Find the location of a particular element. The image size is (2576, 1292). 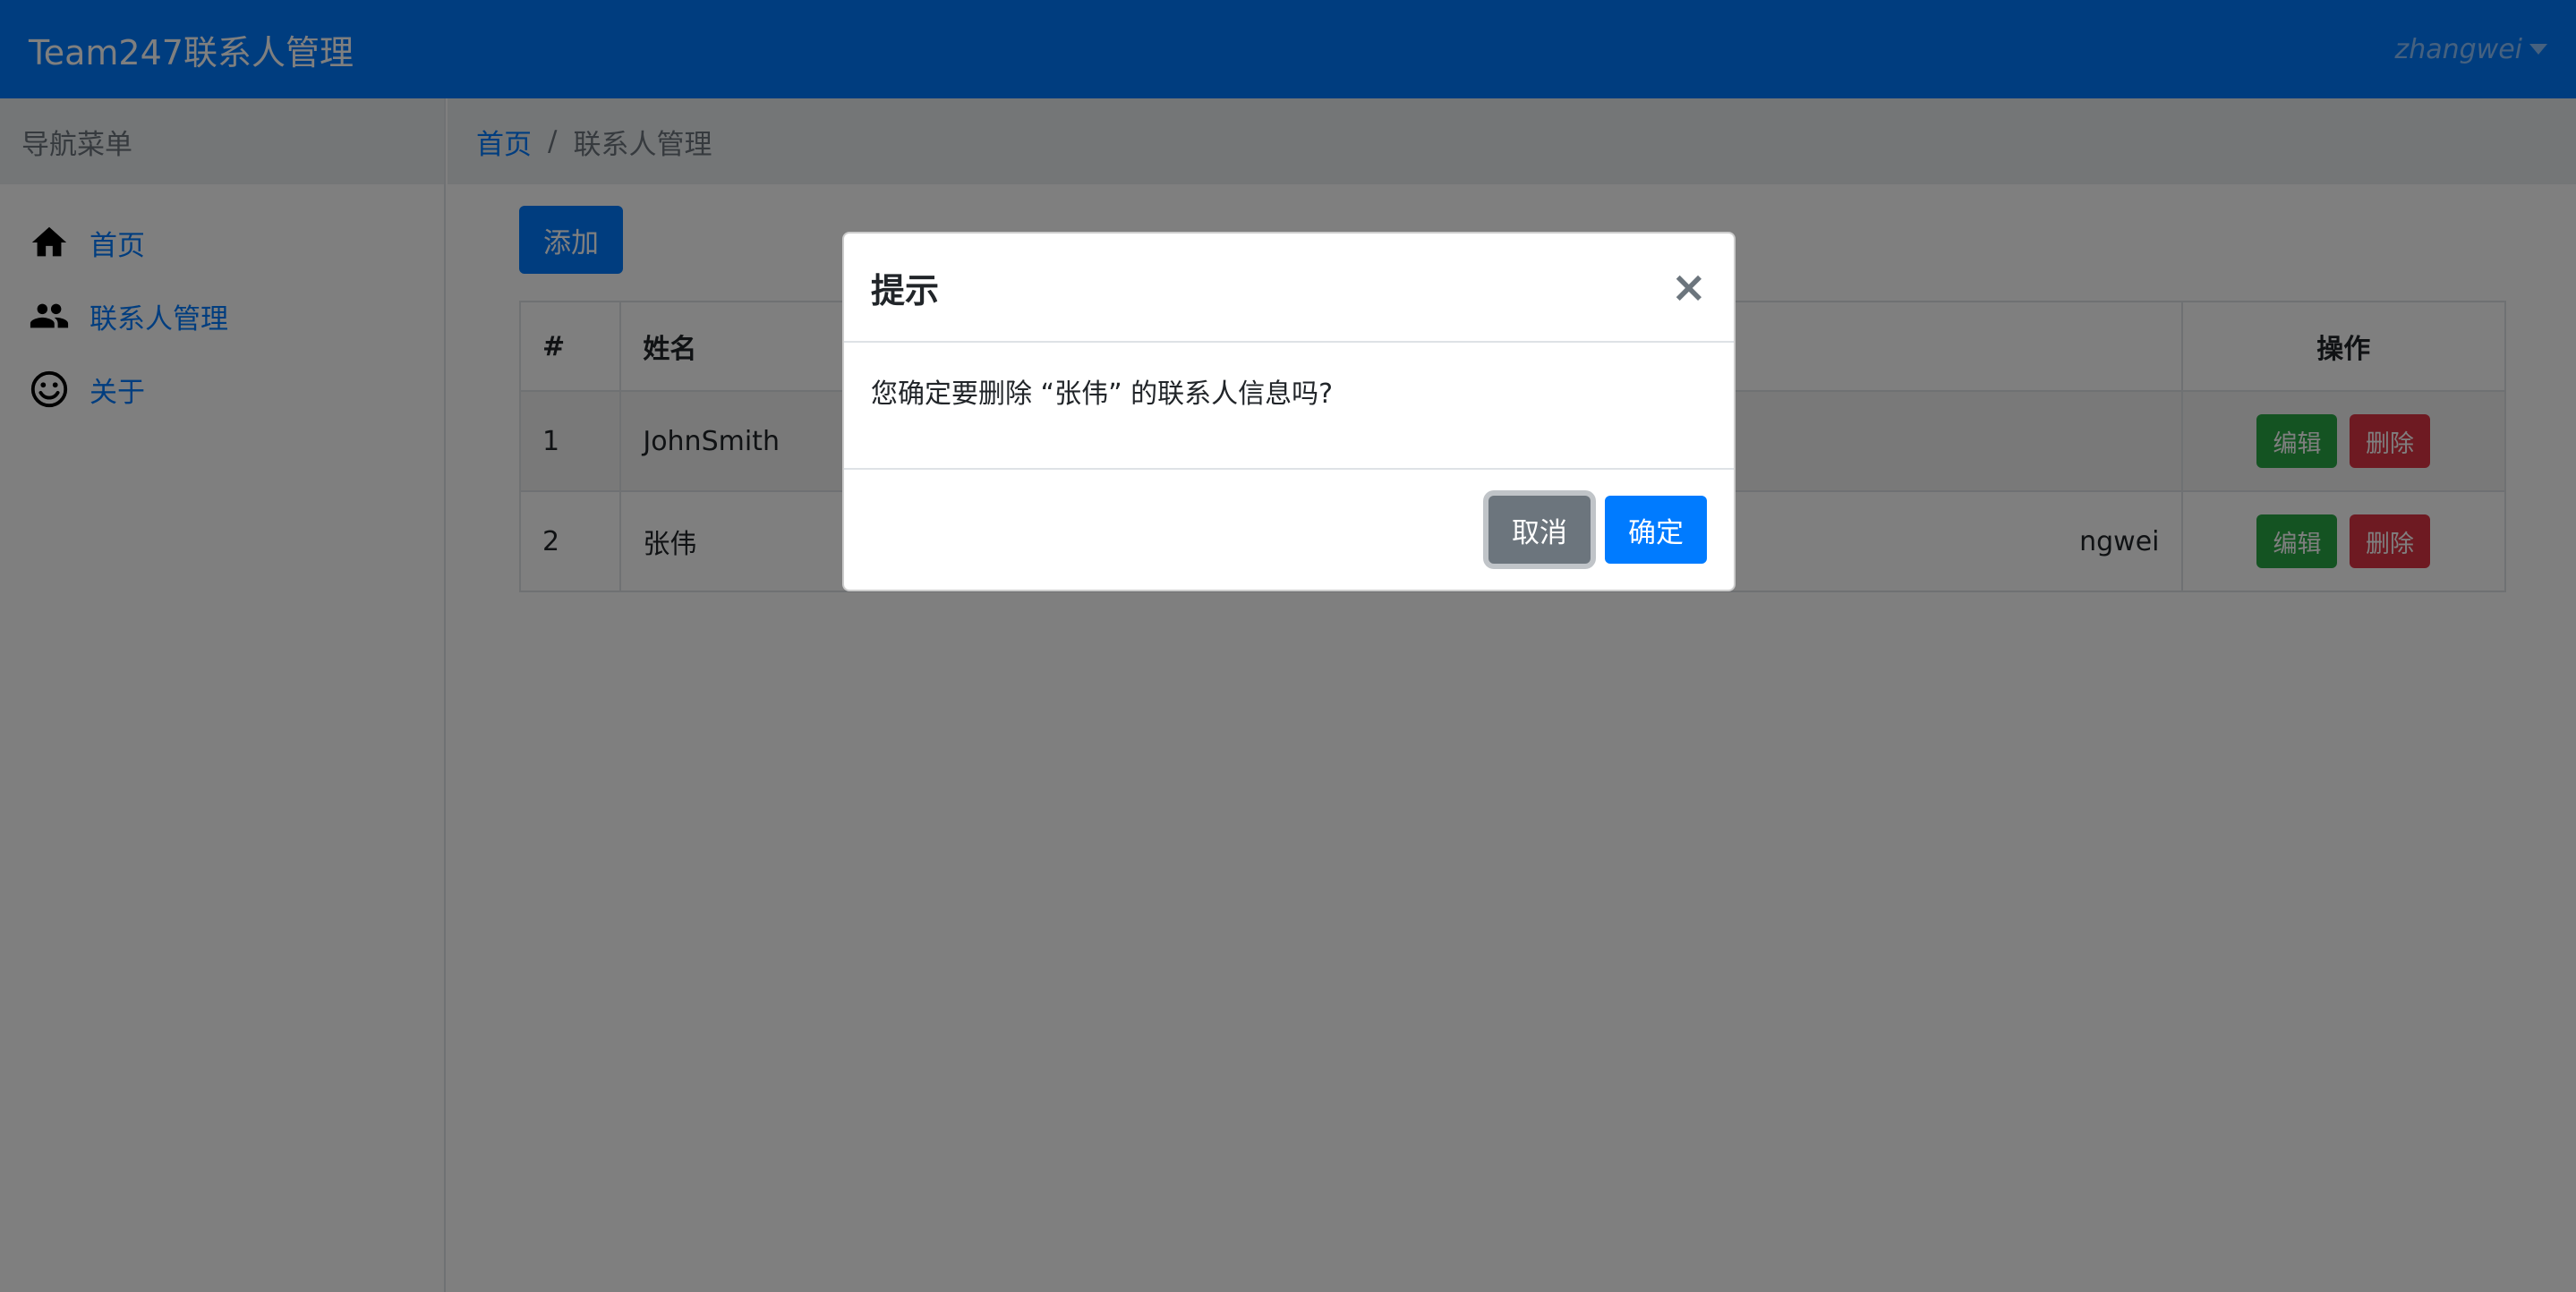

modal-message: 您确定要删除 “张伟” 的联系人信息吗? is located at coordinates (1102, 394).